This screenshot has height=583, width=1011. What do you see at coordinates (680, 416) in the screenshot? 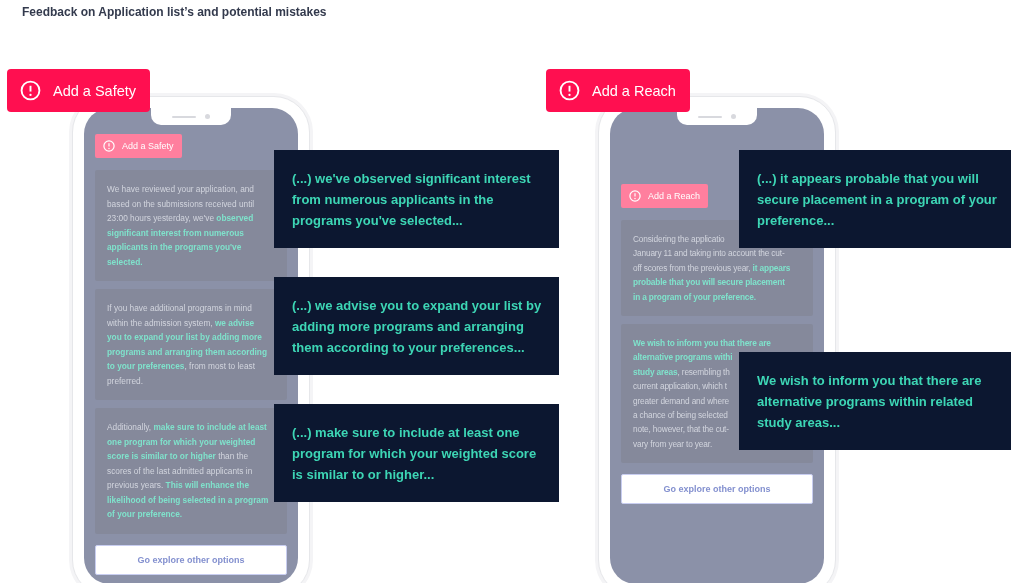
I see `message-line: a chance of being selected` at bounding box center [680, 416].